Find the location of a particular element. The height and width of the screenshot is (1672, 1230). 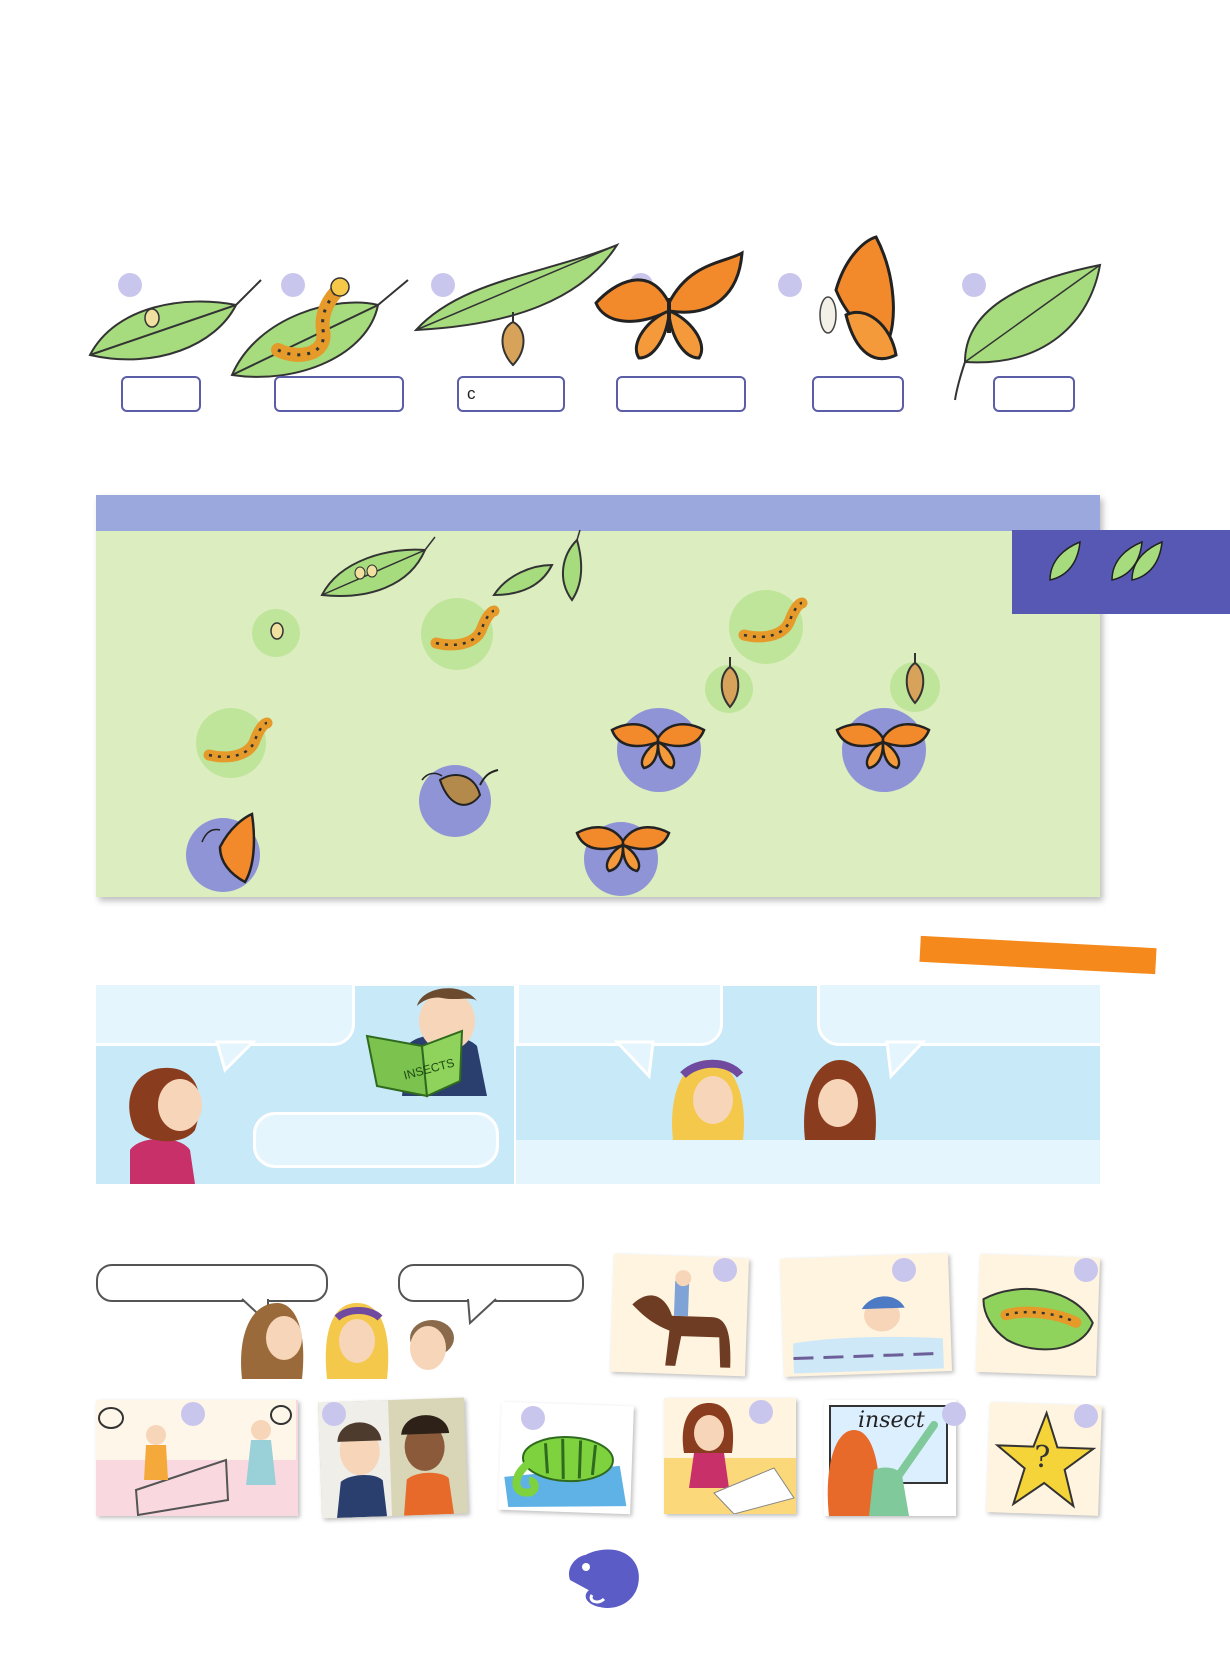

panel-bottom-strip is located at coordinates (808, 1162).